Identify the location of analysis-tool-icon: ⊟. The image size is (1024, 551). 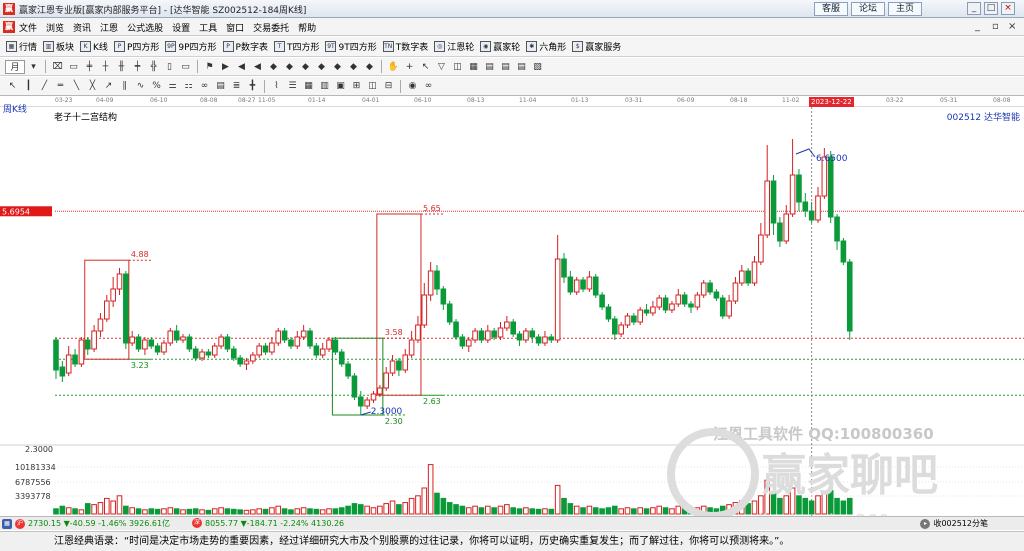
(388, 86).